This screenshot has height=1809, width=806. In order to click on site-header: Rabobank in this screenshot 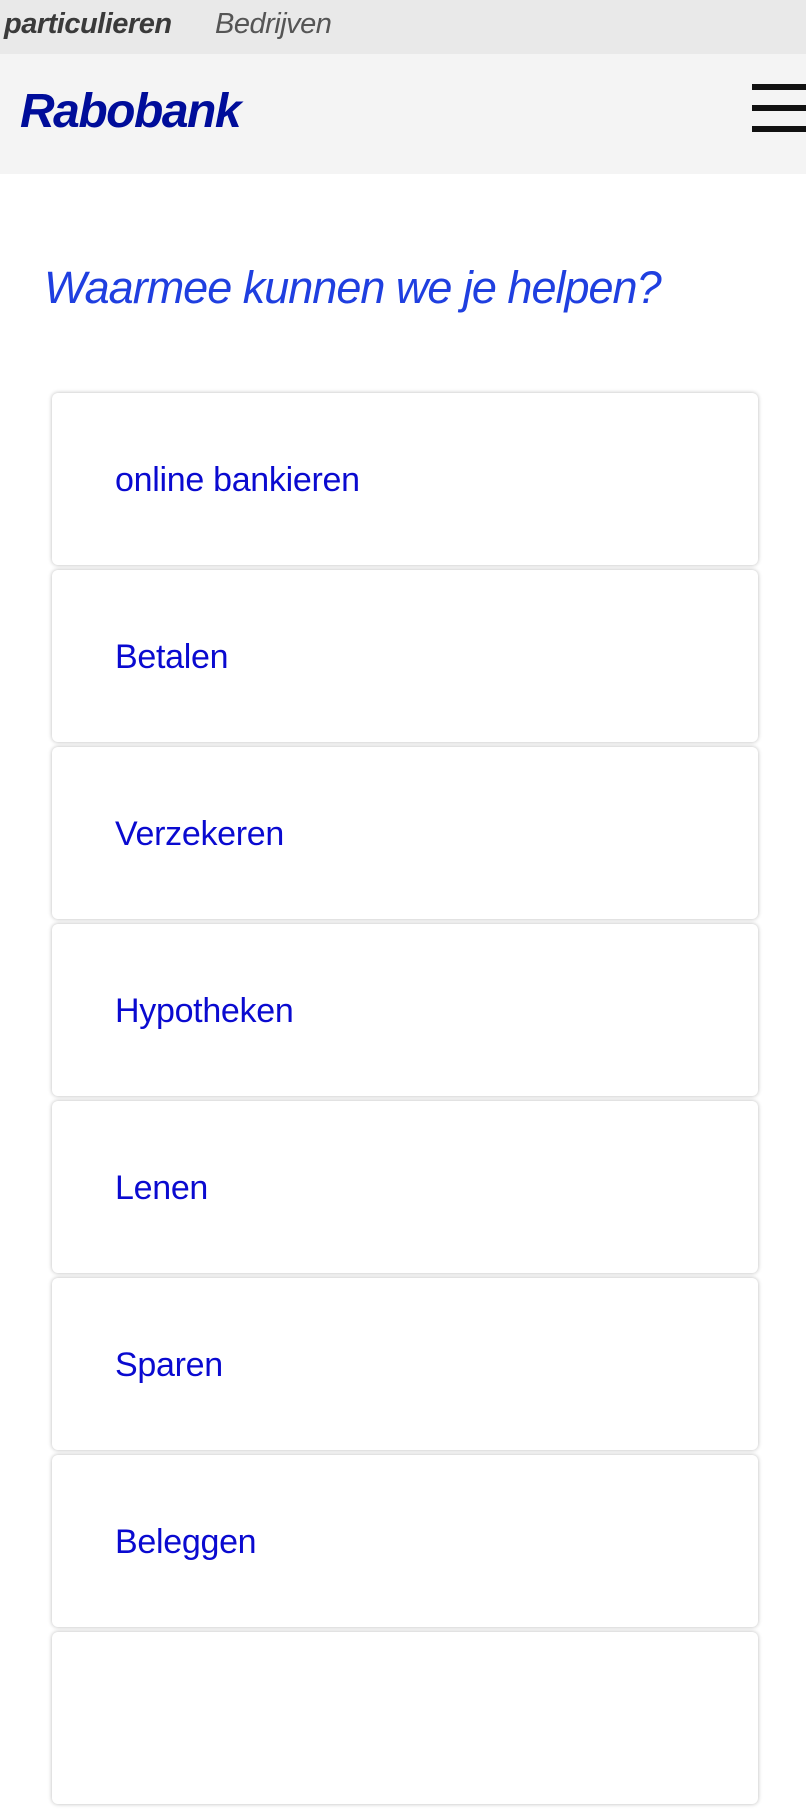, I will do `click(403, 114)`.